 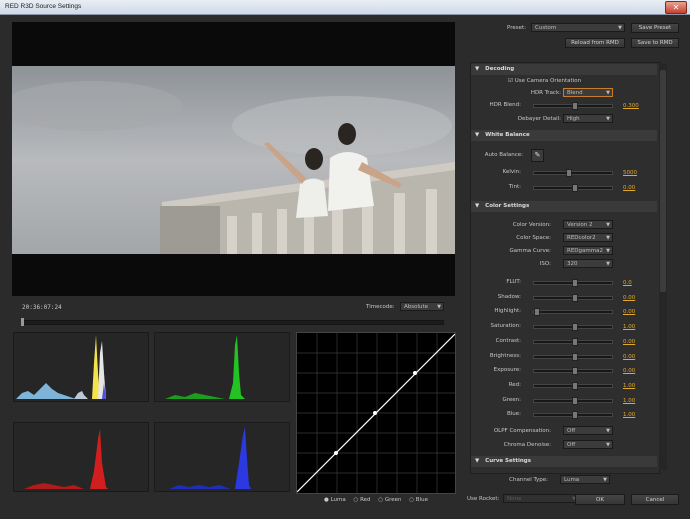 What do you see at coordinates (564, 135) in the screenshot?
I see `section-white-balance: ▼ White Balance` at bounding box center [564, 135].